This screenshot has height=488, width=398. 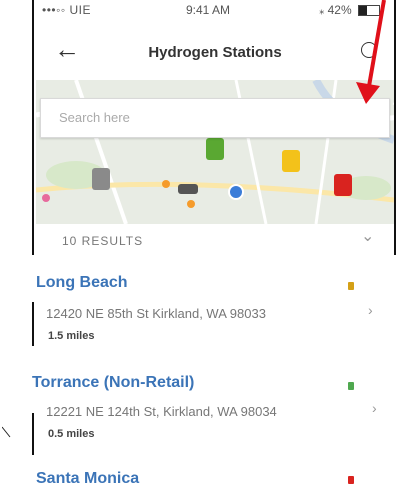 I want to click on station-address: 12420 NE 85th St Kirkland, WA 98033, so click(x=156, y=313).